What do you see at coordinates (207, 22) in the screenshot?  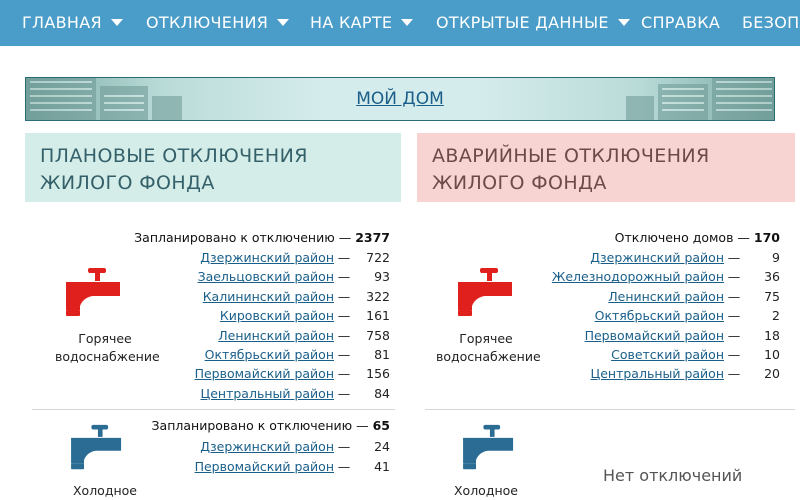 I see `nav-item-label: ОТКЛЮЧЕНИЯ` at bounding box center [207, 22].